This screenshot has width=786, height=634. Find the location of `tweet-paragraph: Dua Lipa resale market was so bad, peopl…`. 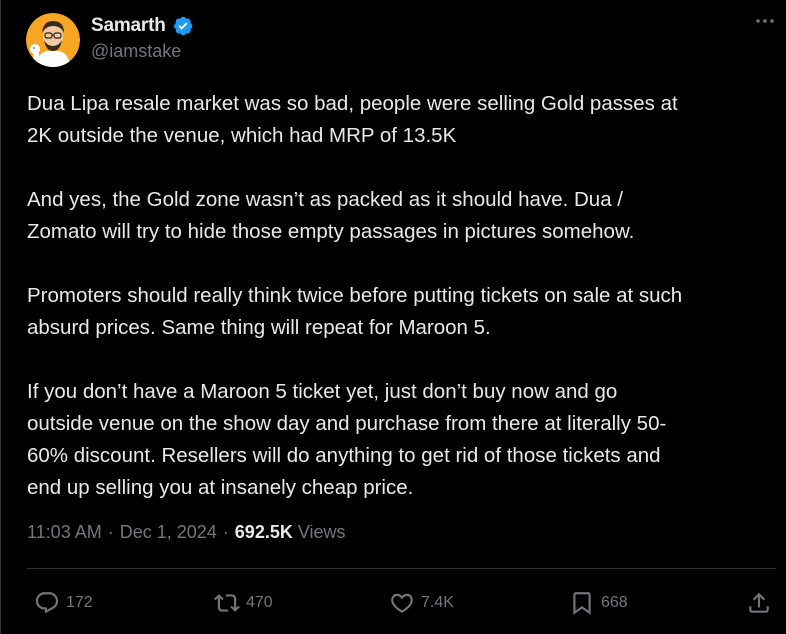

tweet-paragraph: Dua Lipa resale market was so bad, peopl… is located at coordinates (352, 119).